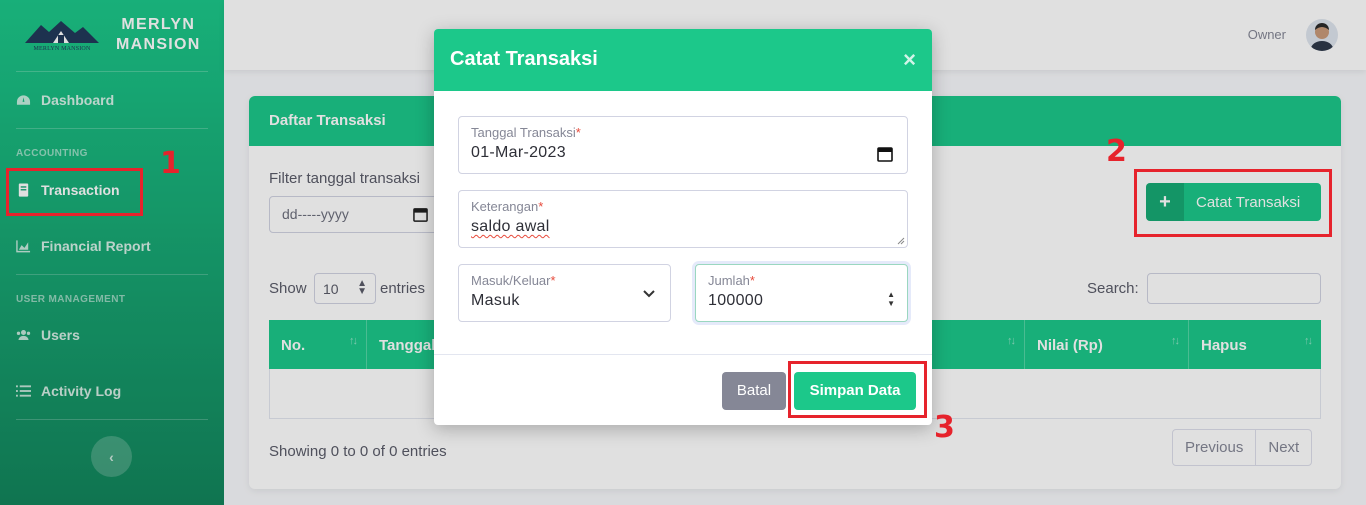  Describe the element at coordinates (731, 280) in the screenshot. I see `amount-field-label: Jumlah*` at that location.